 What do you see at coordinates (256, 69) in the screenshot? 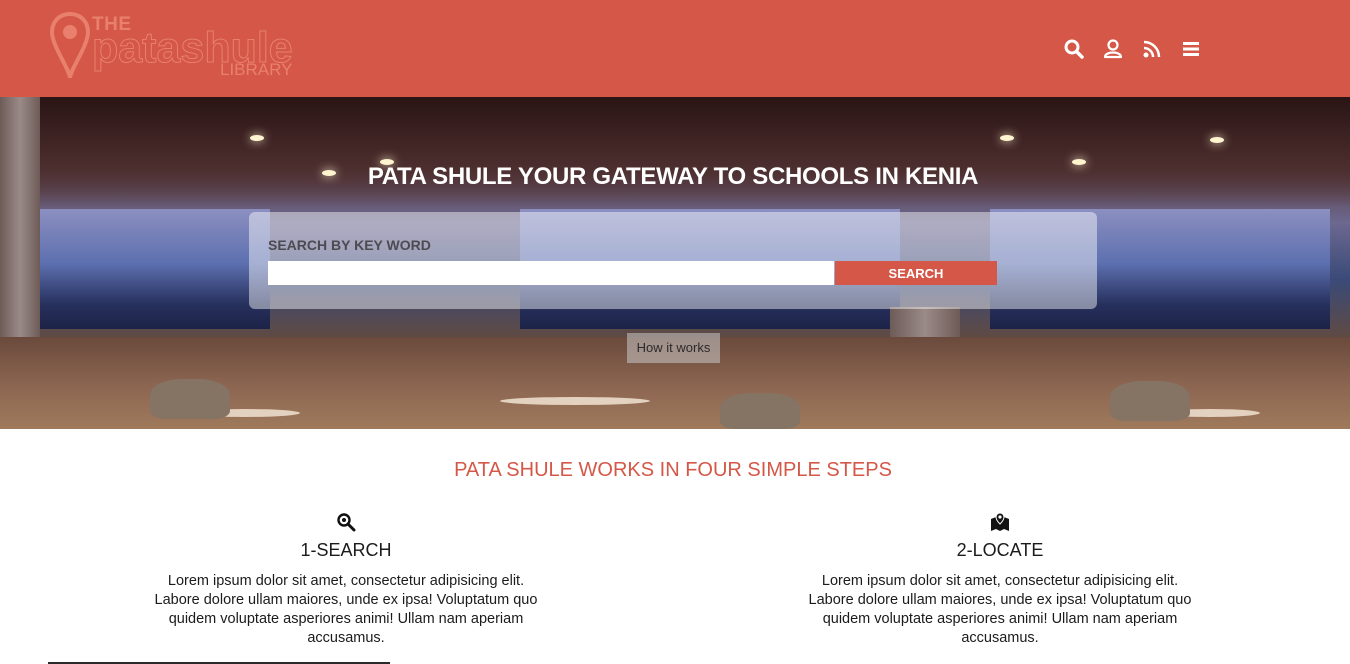
I see `logo-library-text: LIBRARY` at bounding box center [256, 69].